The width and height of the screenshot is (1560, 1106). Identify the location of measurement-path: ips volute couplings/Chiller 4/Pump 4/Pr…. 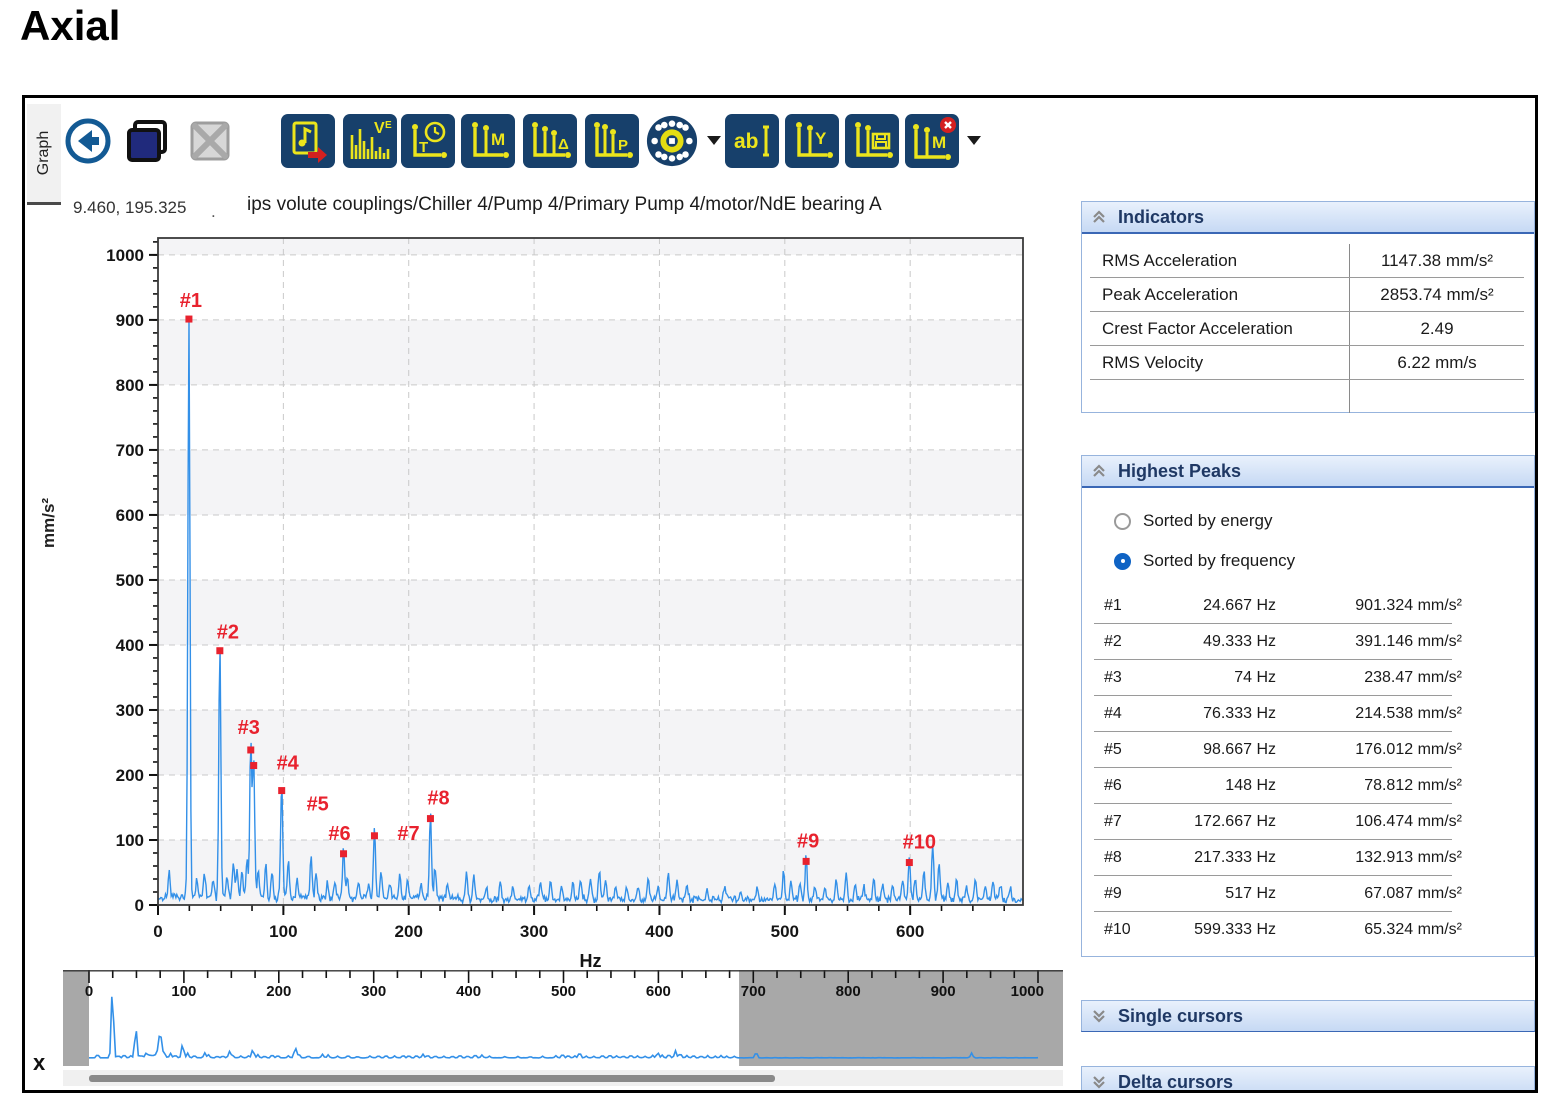
(564, 204).